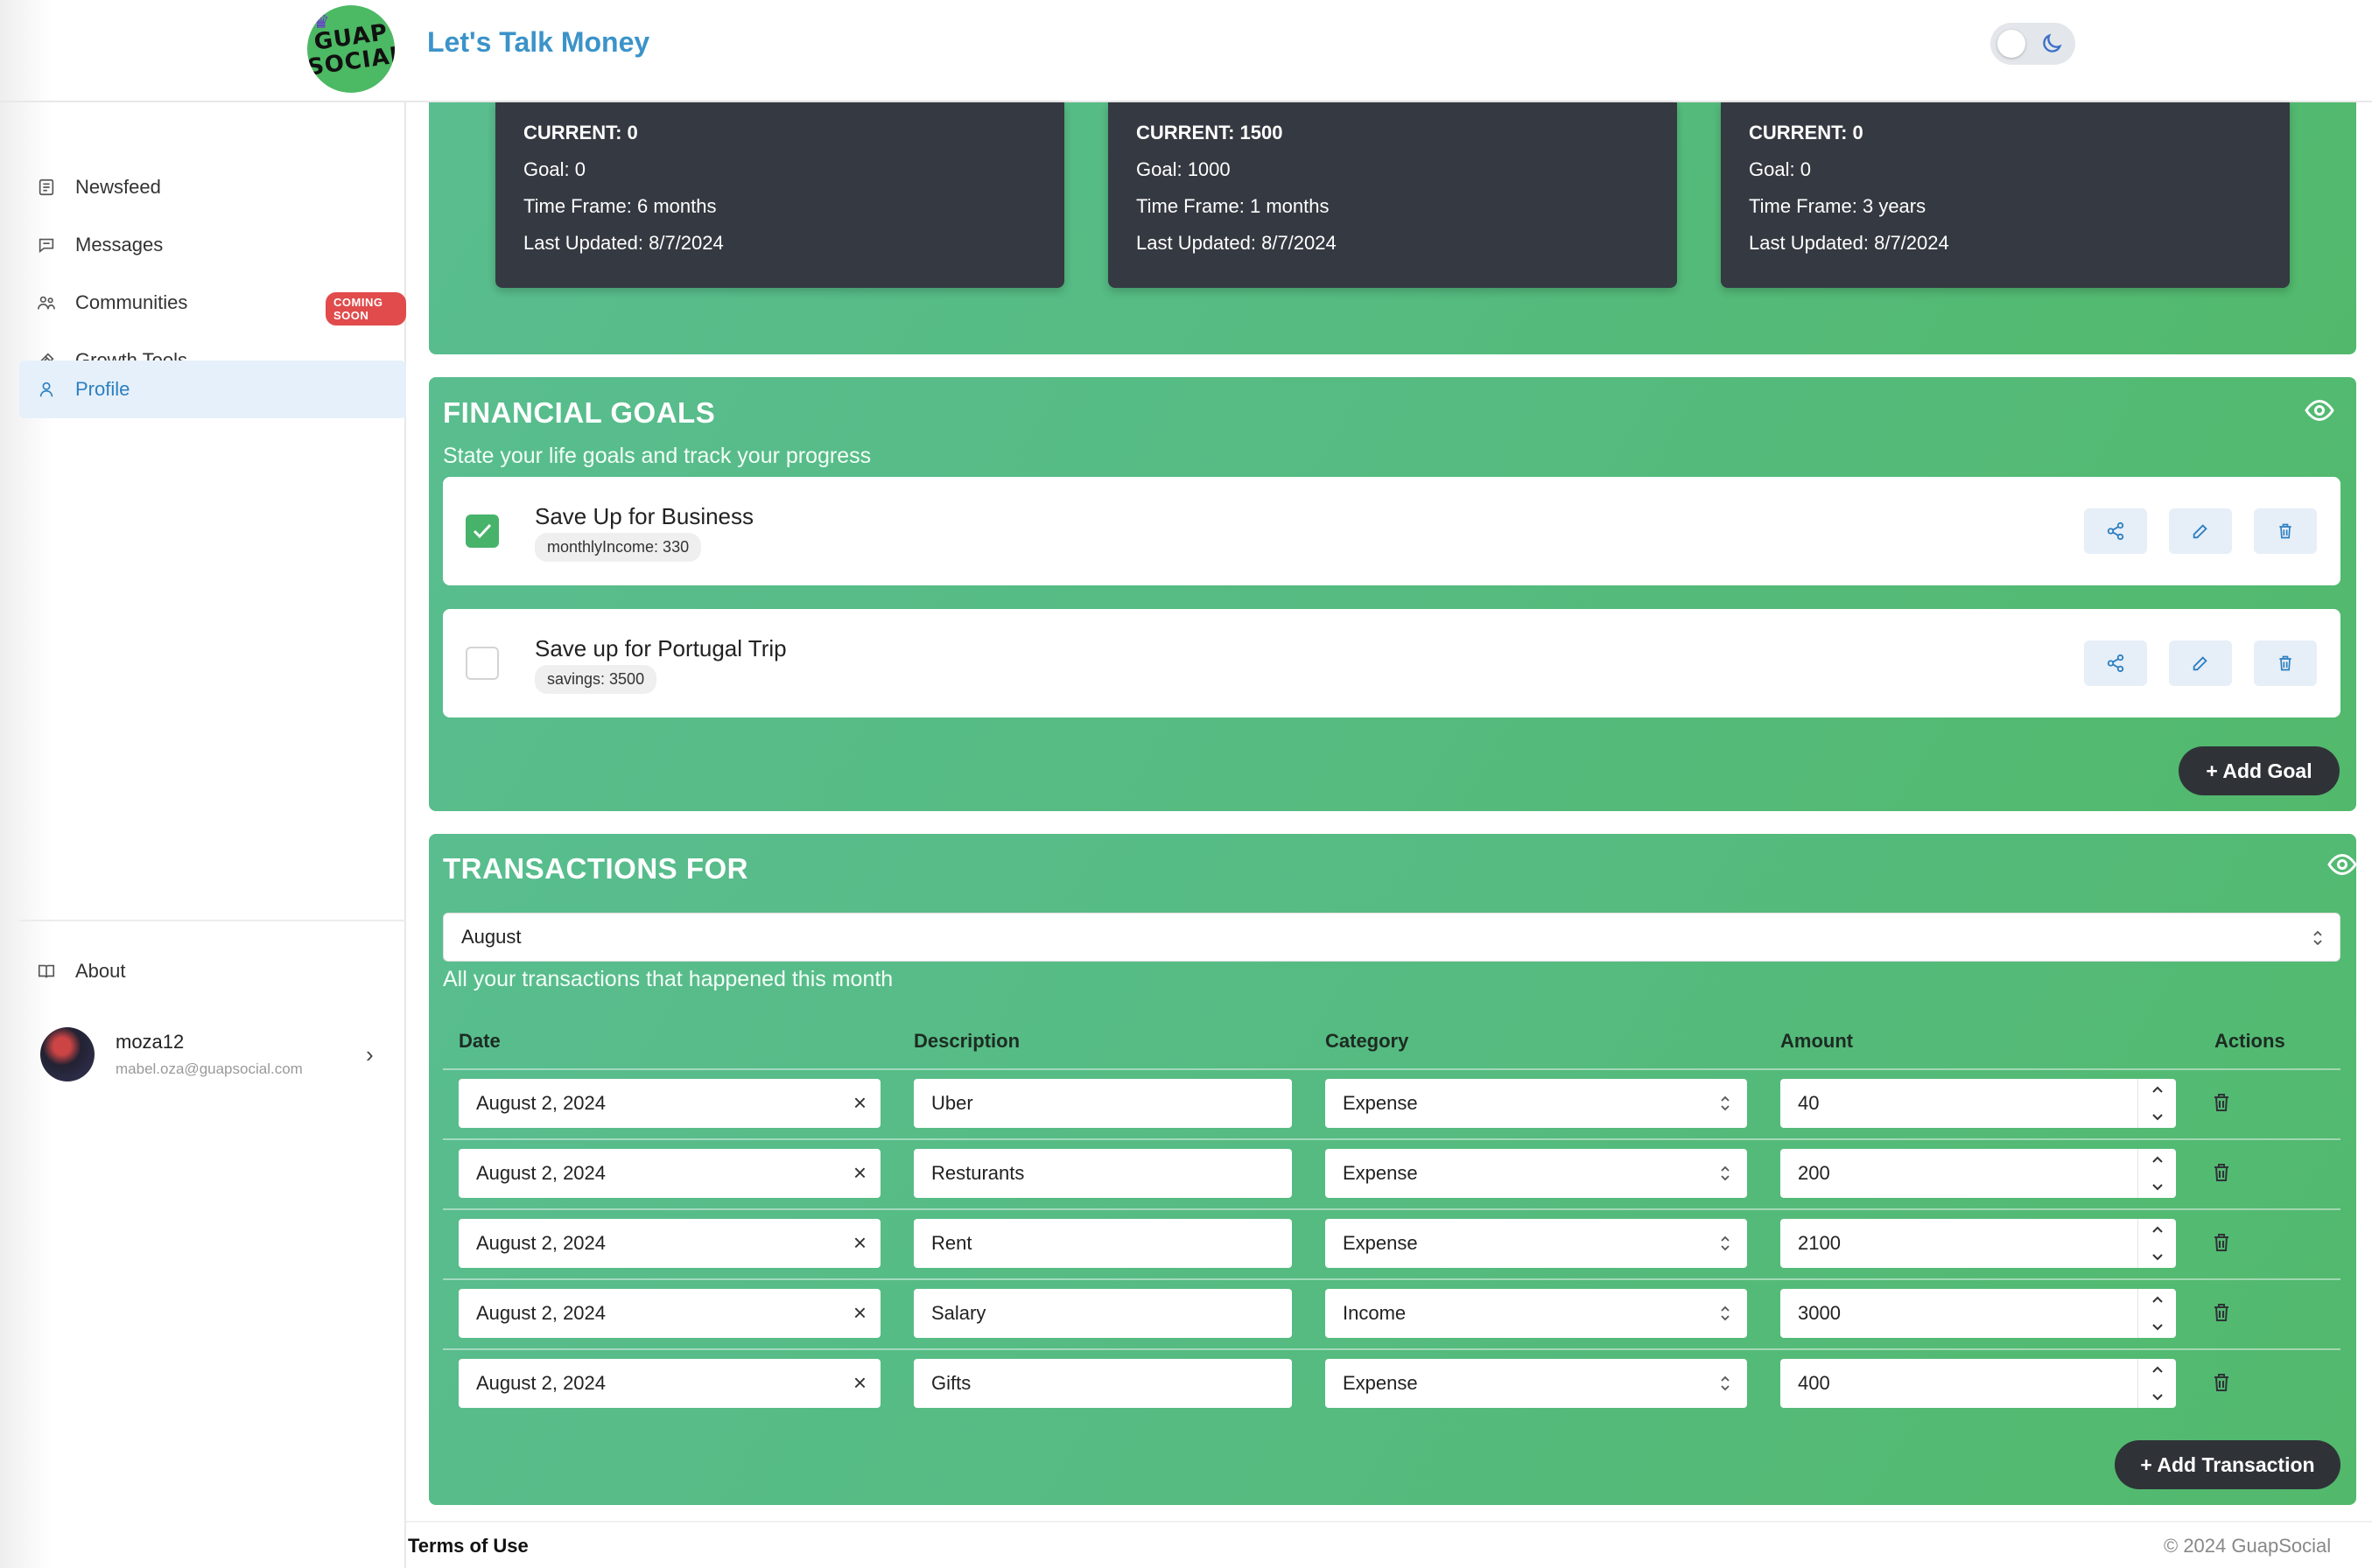 The image size is (2372, 1568). Describe the element at coordinates (644, 516) in the screenshot. I see `goal-title: Save Up for Business` at that location.